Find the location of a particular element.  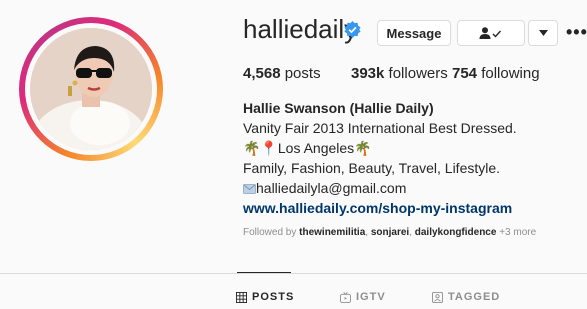

posts-count: 4,568 is located at coordinates (262, 73).